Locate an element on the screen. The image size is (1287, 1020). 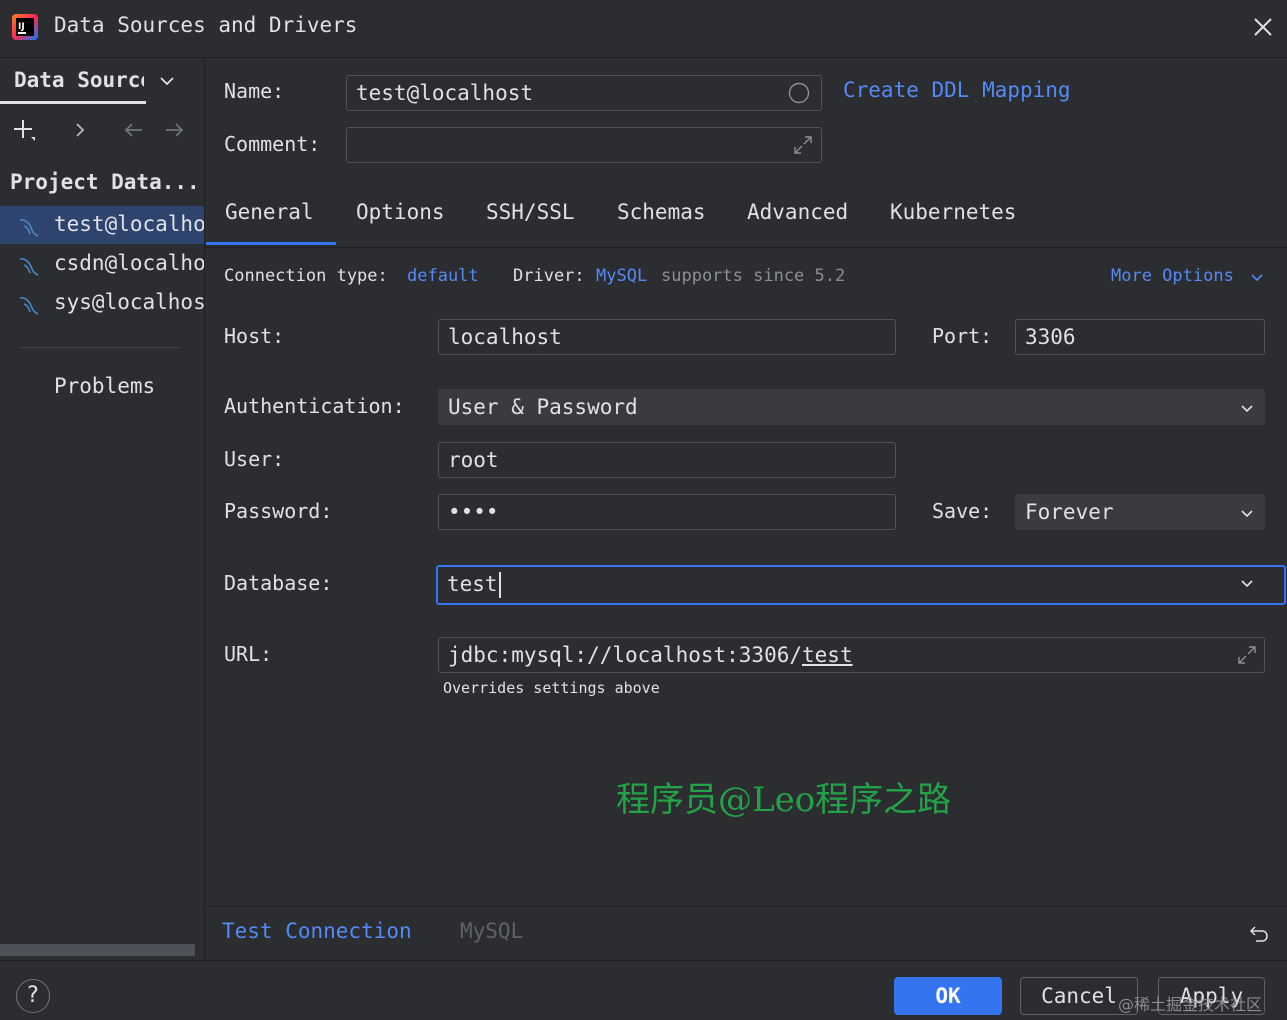
arrow-left-icon is located at coordinates (134, 130).